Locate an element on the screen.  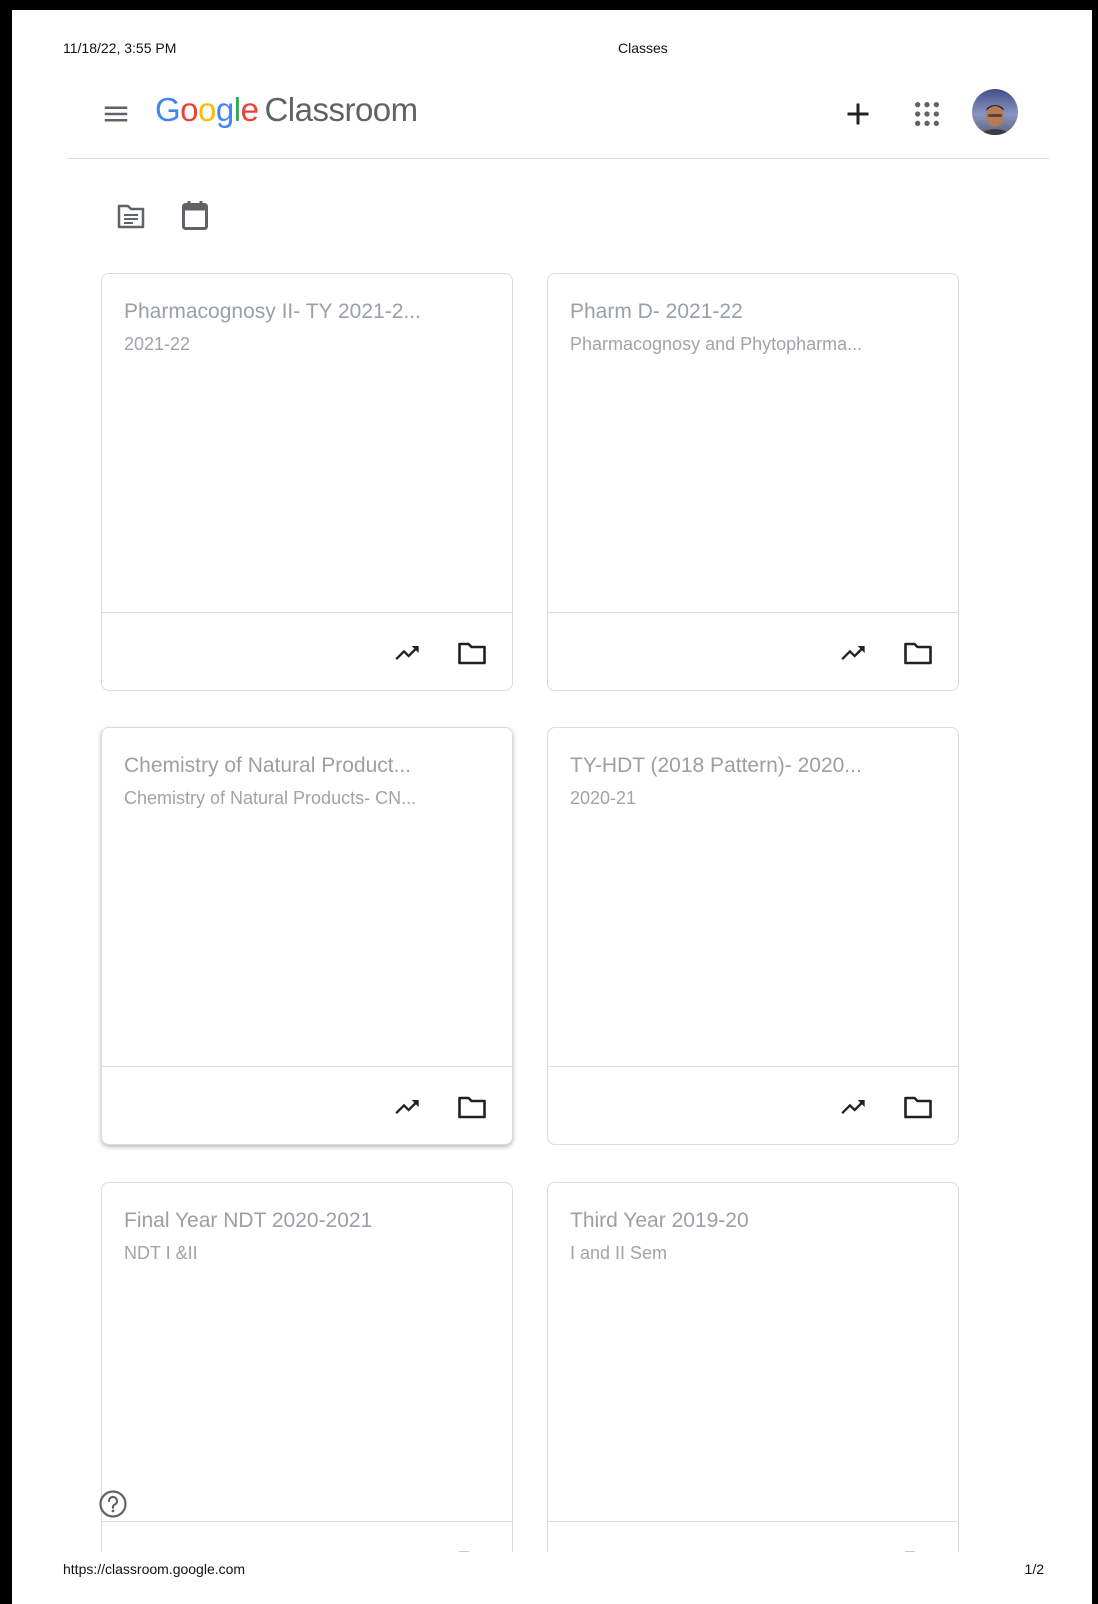
avatar-image is located at coordinates (995, 112).